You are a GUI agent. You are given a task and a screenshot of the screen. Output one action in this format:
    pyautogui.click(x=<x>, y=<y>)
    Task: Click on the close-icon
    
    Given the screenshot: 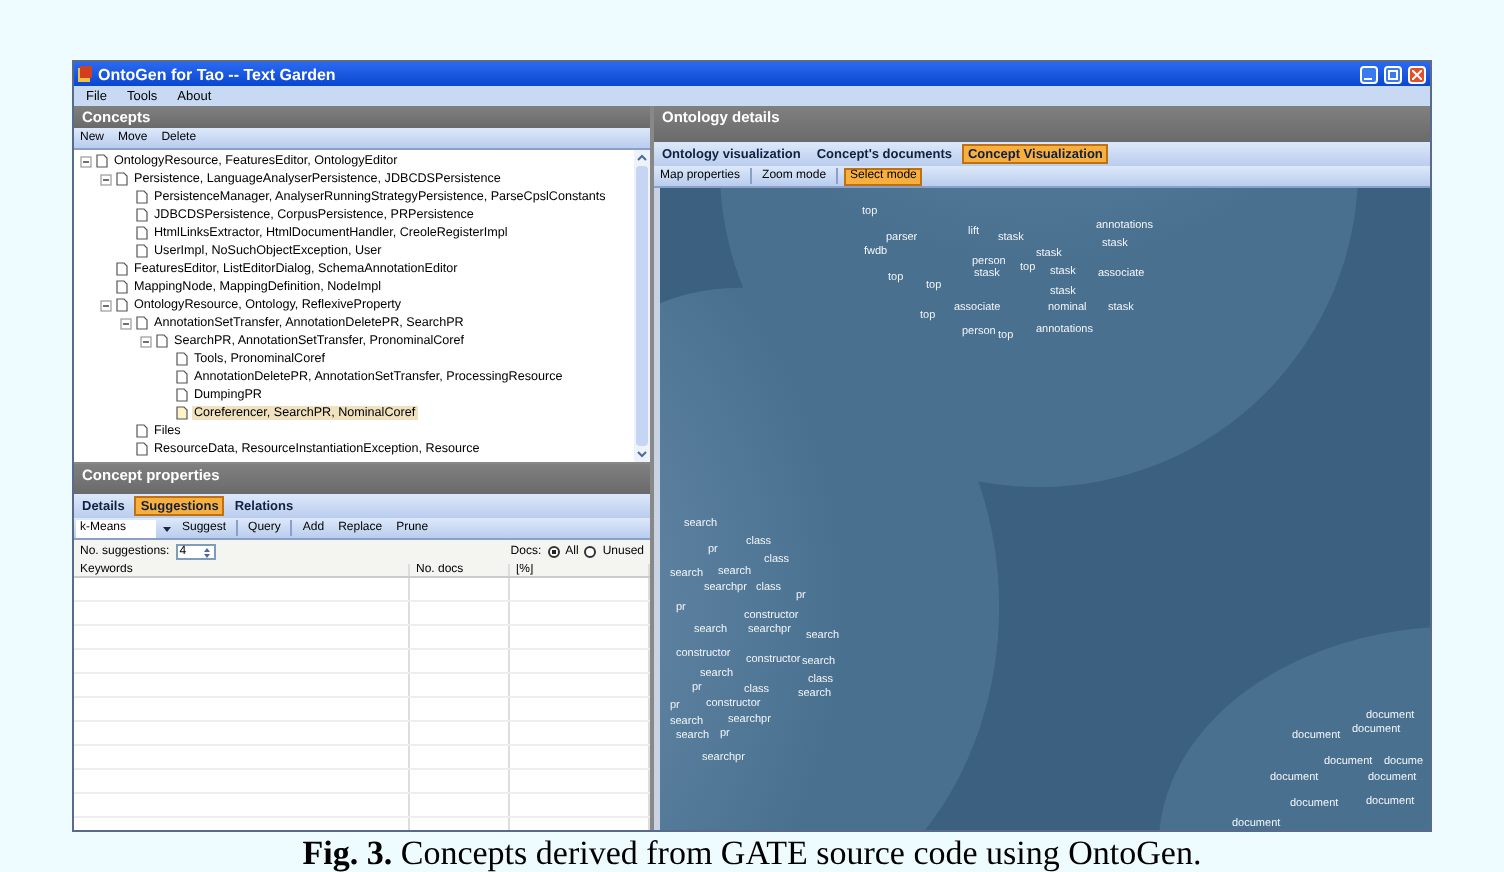 What is the action you would take?
    pyautogui.click(x=1417, y=74)
    